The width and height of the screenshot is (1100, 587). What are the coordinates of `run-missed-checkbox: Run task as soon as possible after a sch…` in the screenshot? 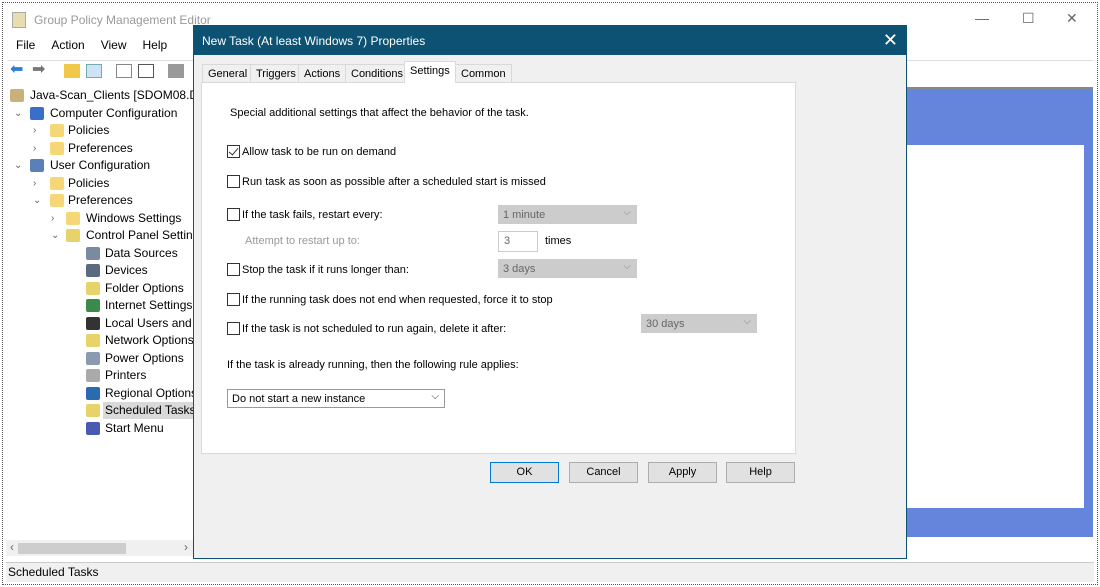 It's located at (386, 181).